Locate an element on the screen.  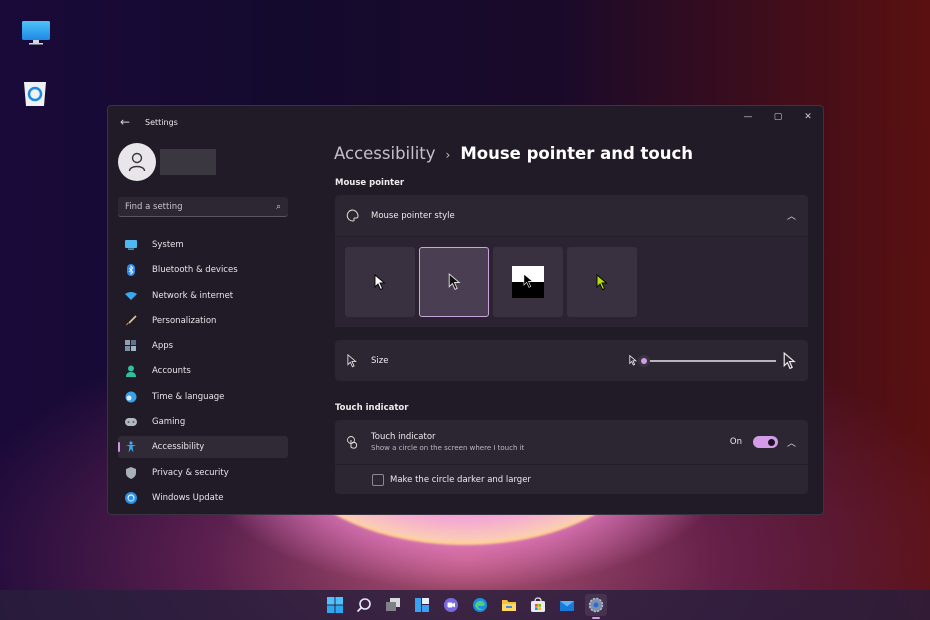
sidebar-item-accounts: Accounts is located at coordinates (203, 371).